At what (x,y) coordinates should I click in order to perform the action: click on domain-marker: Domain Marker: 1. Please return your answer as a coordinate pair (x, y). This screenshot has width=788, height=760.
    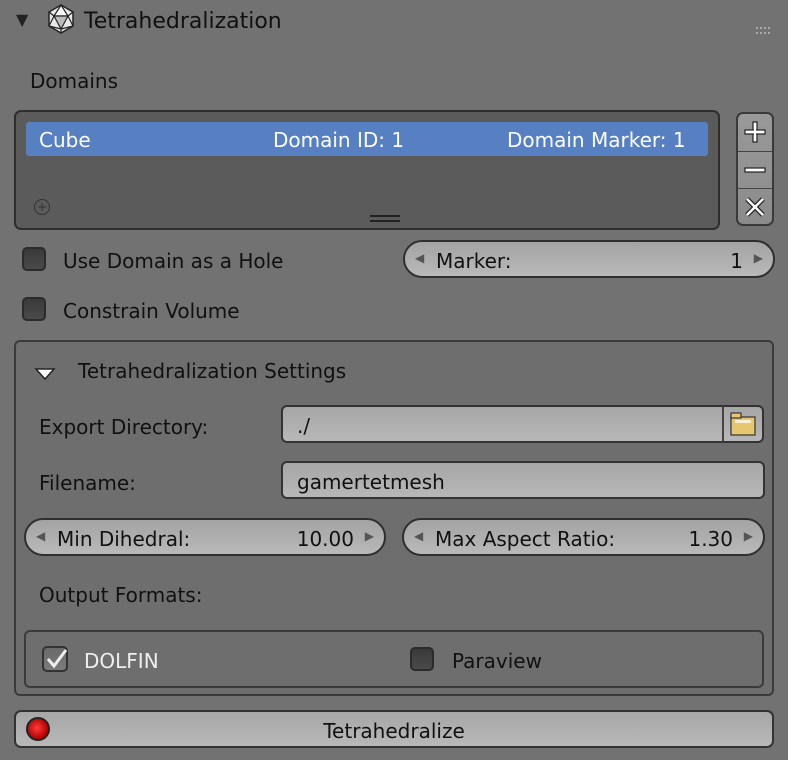
    Looking at the image, I should click on (596, 140).